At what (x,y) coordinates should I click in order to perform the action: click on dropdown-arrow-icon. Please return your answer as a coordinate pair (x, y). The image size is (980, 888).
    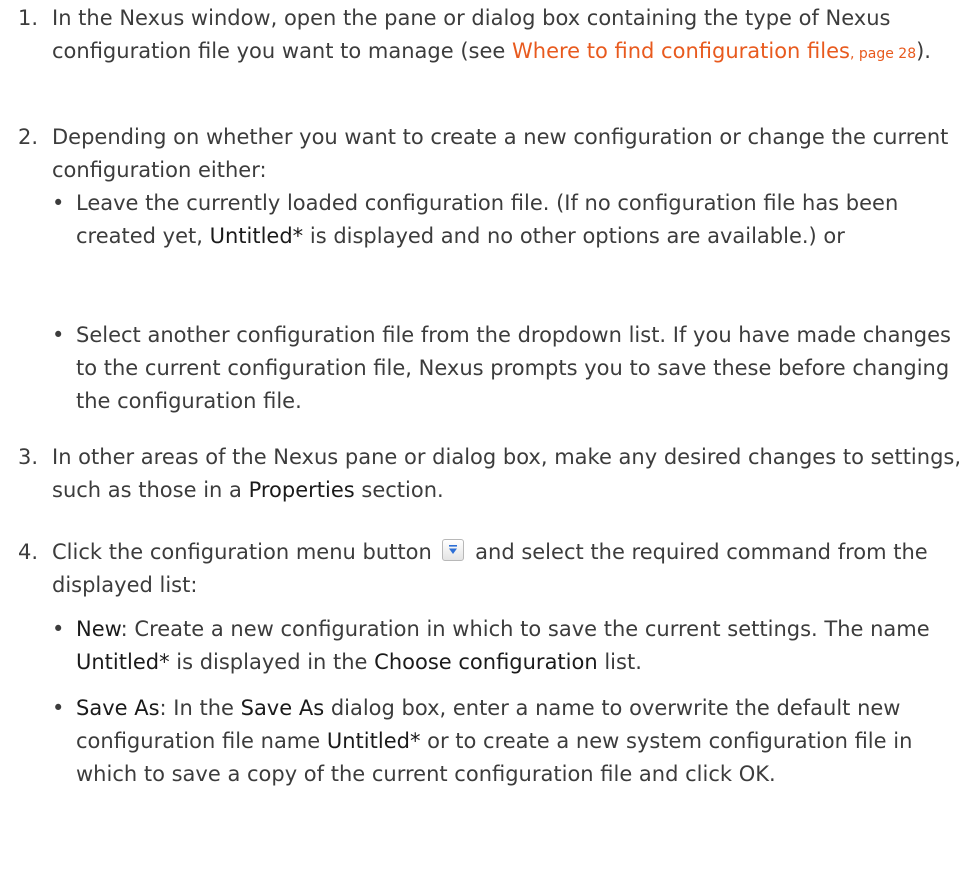
    Looking at the image, I should click on (453, 549).